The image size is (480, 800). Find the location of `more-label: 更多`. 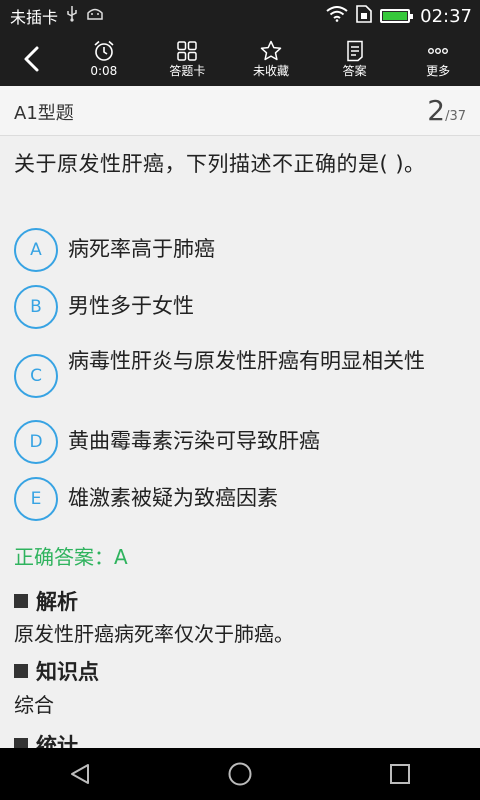

more-label: 更多 is located at coordinates (438, 71).